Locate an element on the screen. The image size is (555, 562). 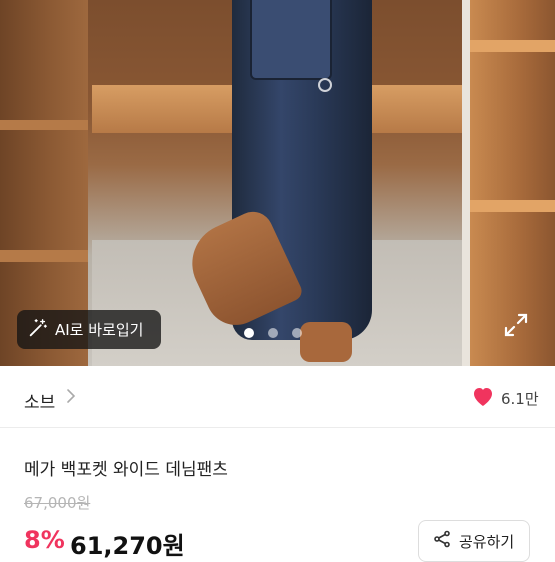
product-title: 메가 백포켓 와이드 데님팬츠 is located at coordinates (126, 470).